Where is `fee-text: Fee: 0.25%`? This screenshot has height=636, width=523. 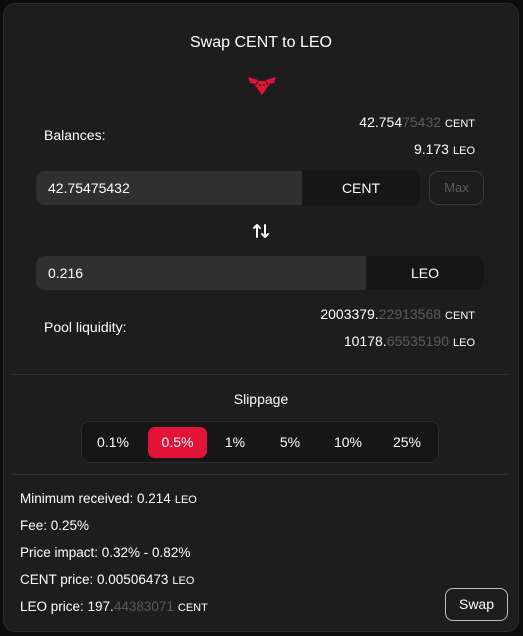
fee-text: Fee: 0.25% is located at coordinates (55, 525).